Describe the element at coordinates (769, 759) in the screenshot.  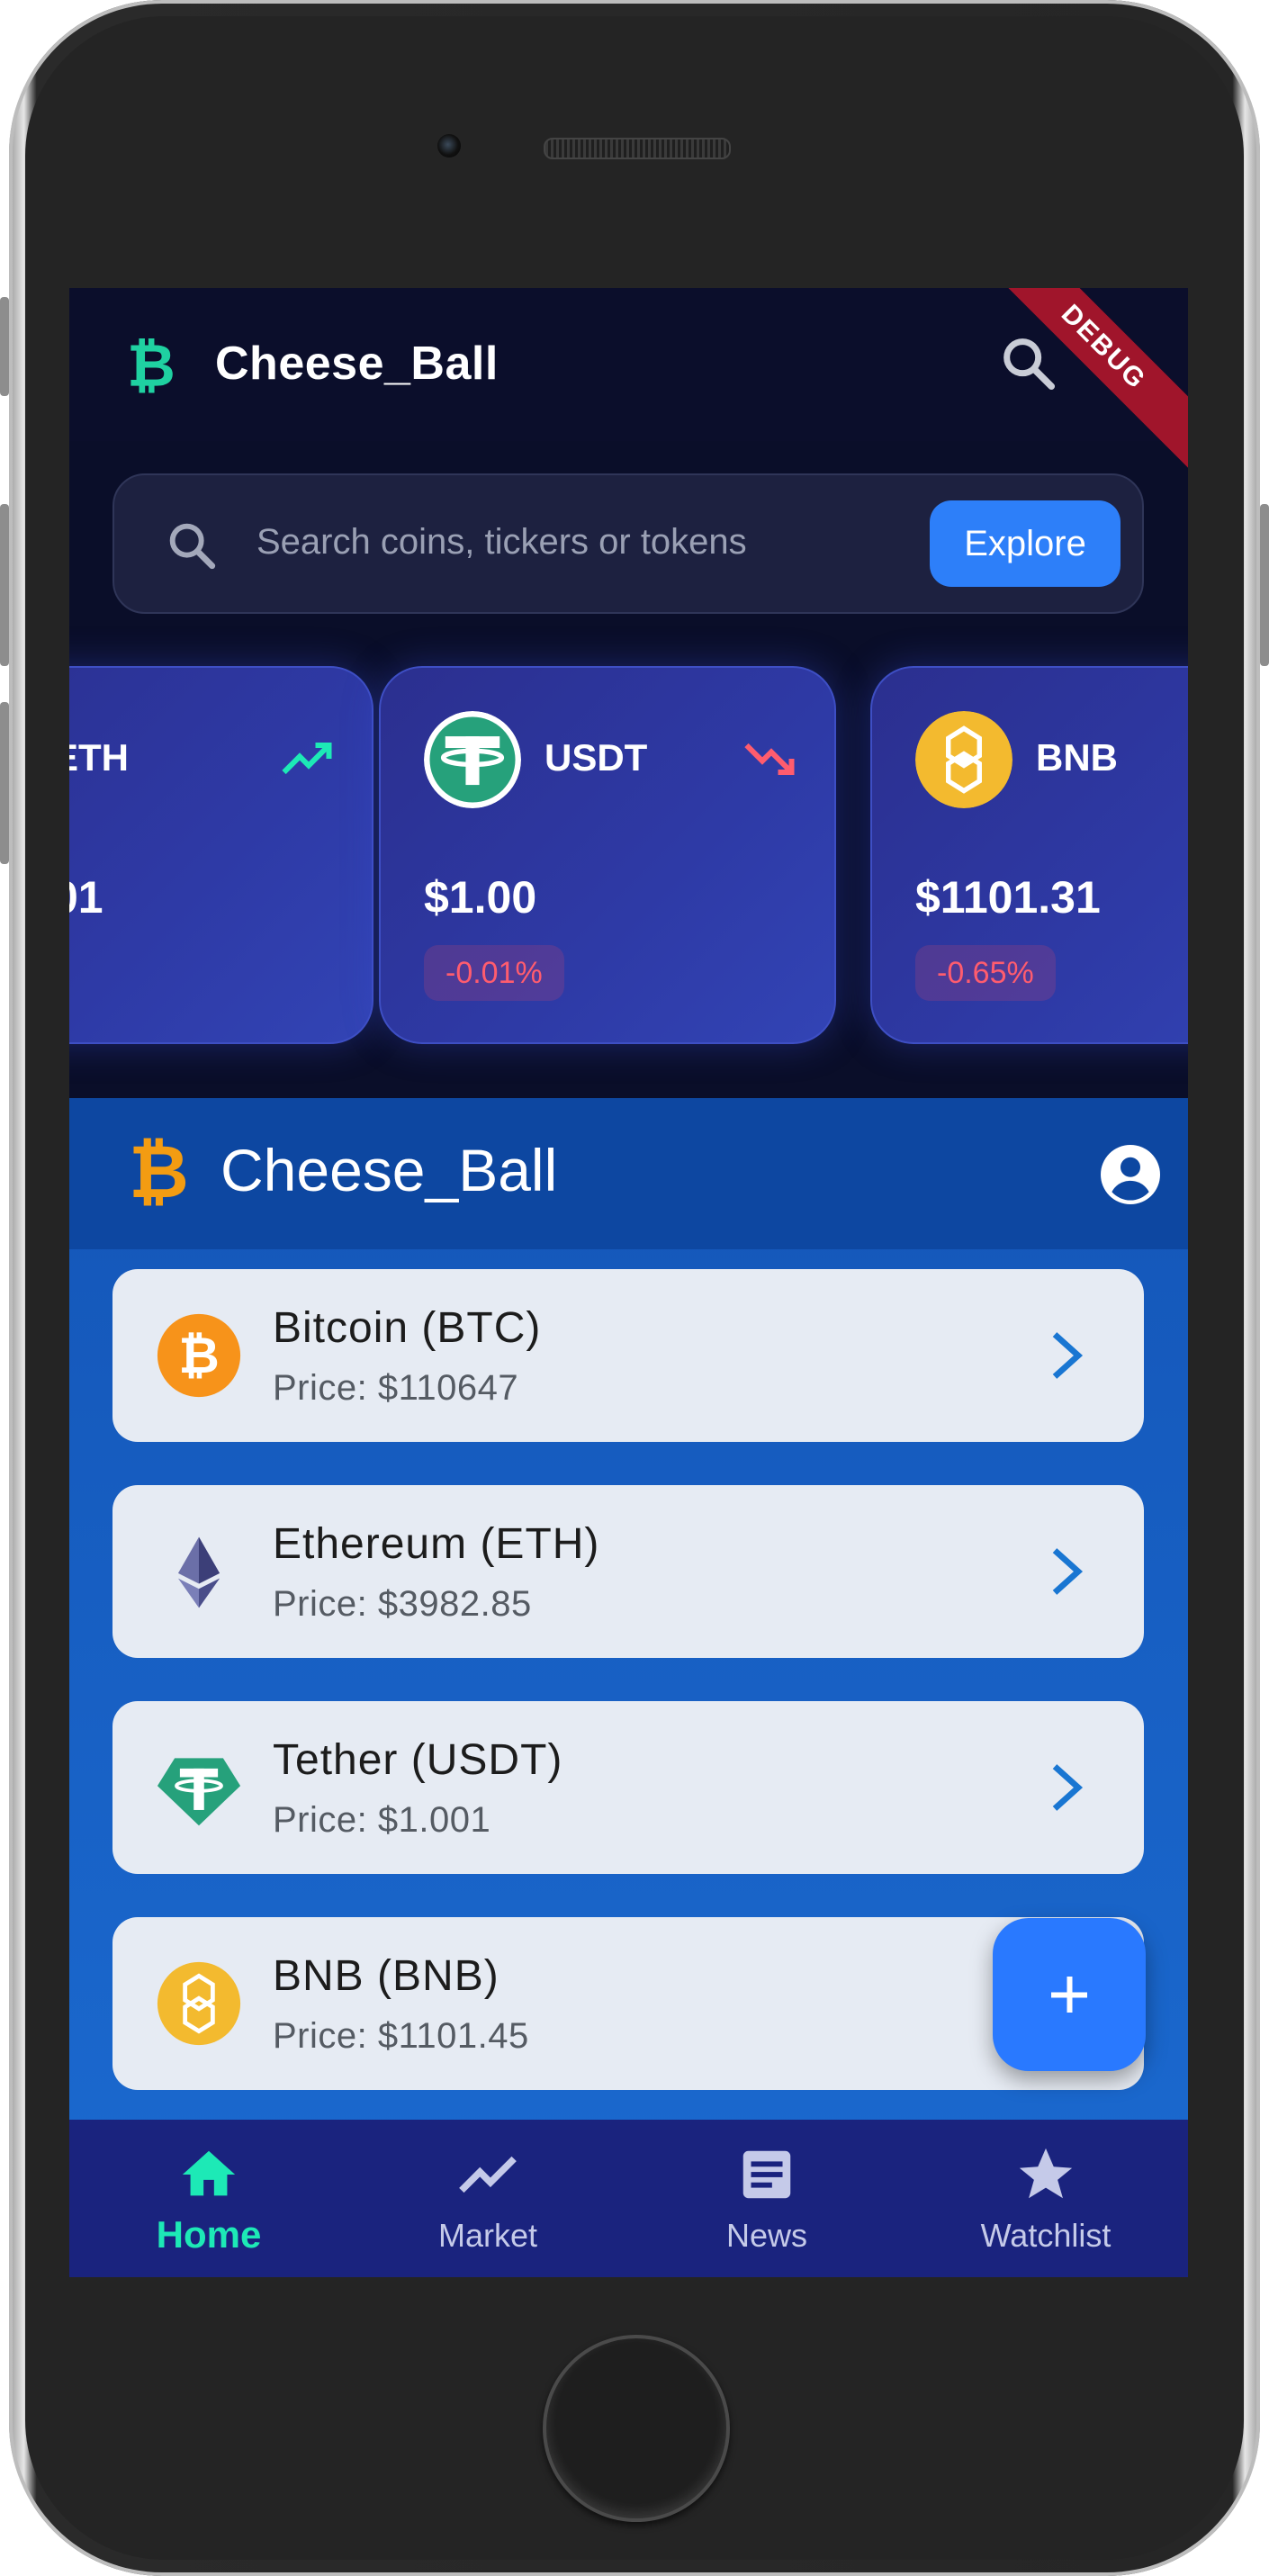
I see `trending-down-icon` at that location.